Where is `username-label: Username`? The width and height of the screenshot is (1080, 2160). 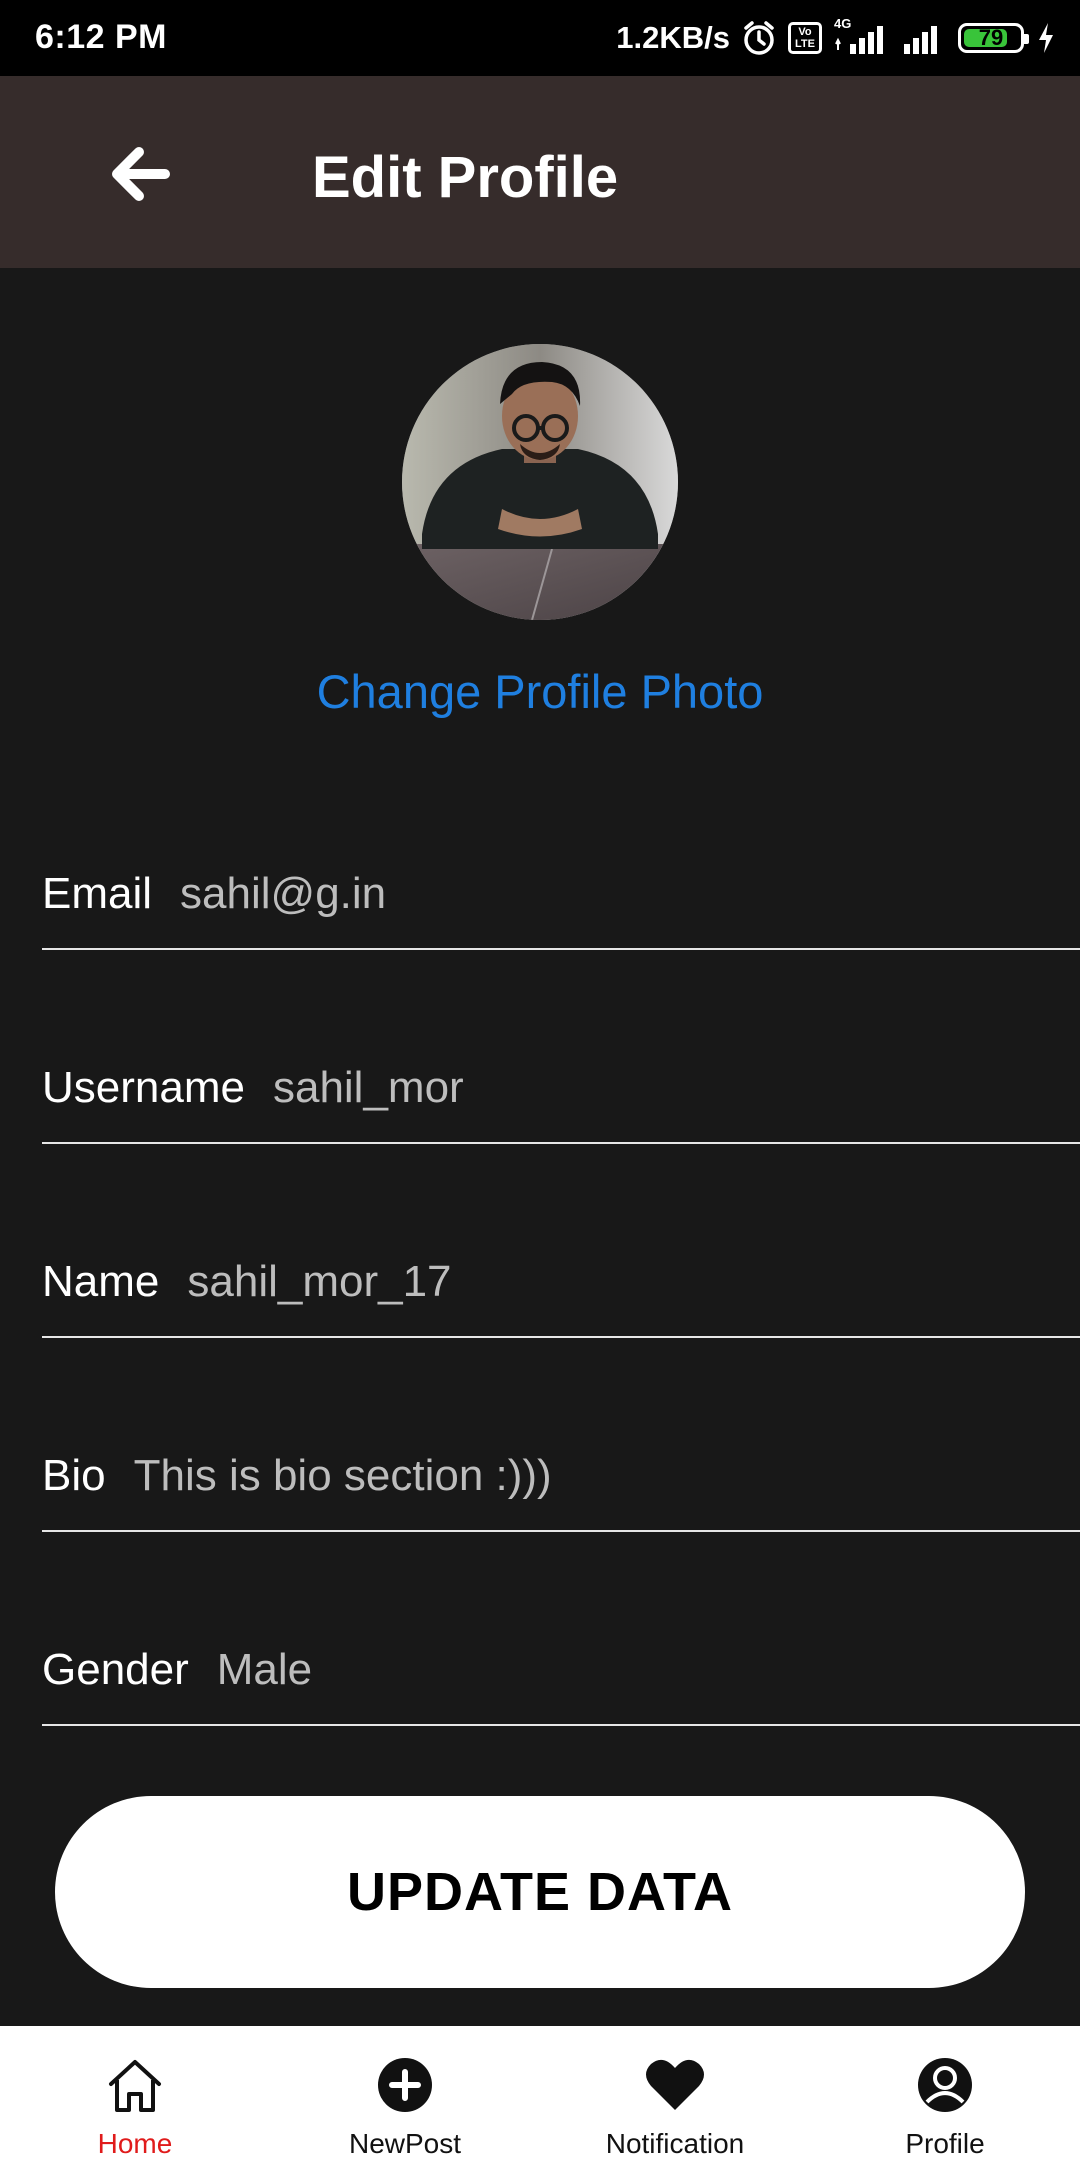 username-label: Username is located at coordinates (143, 1087).